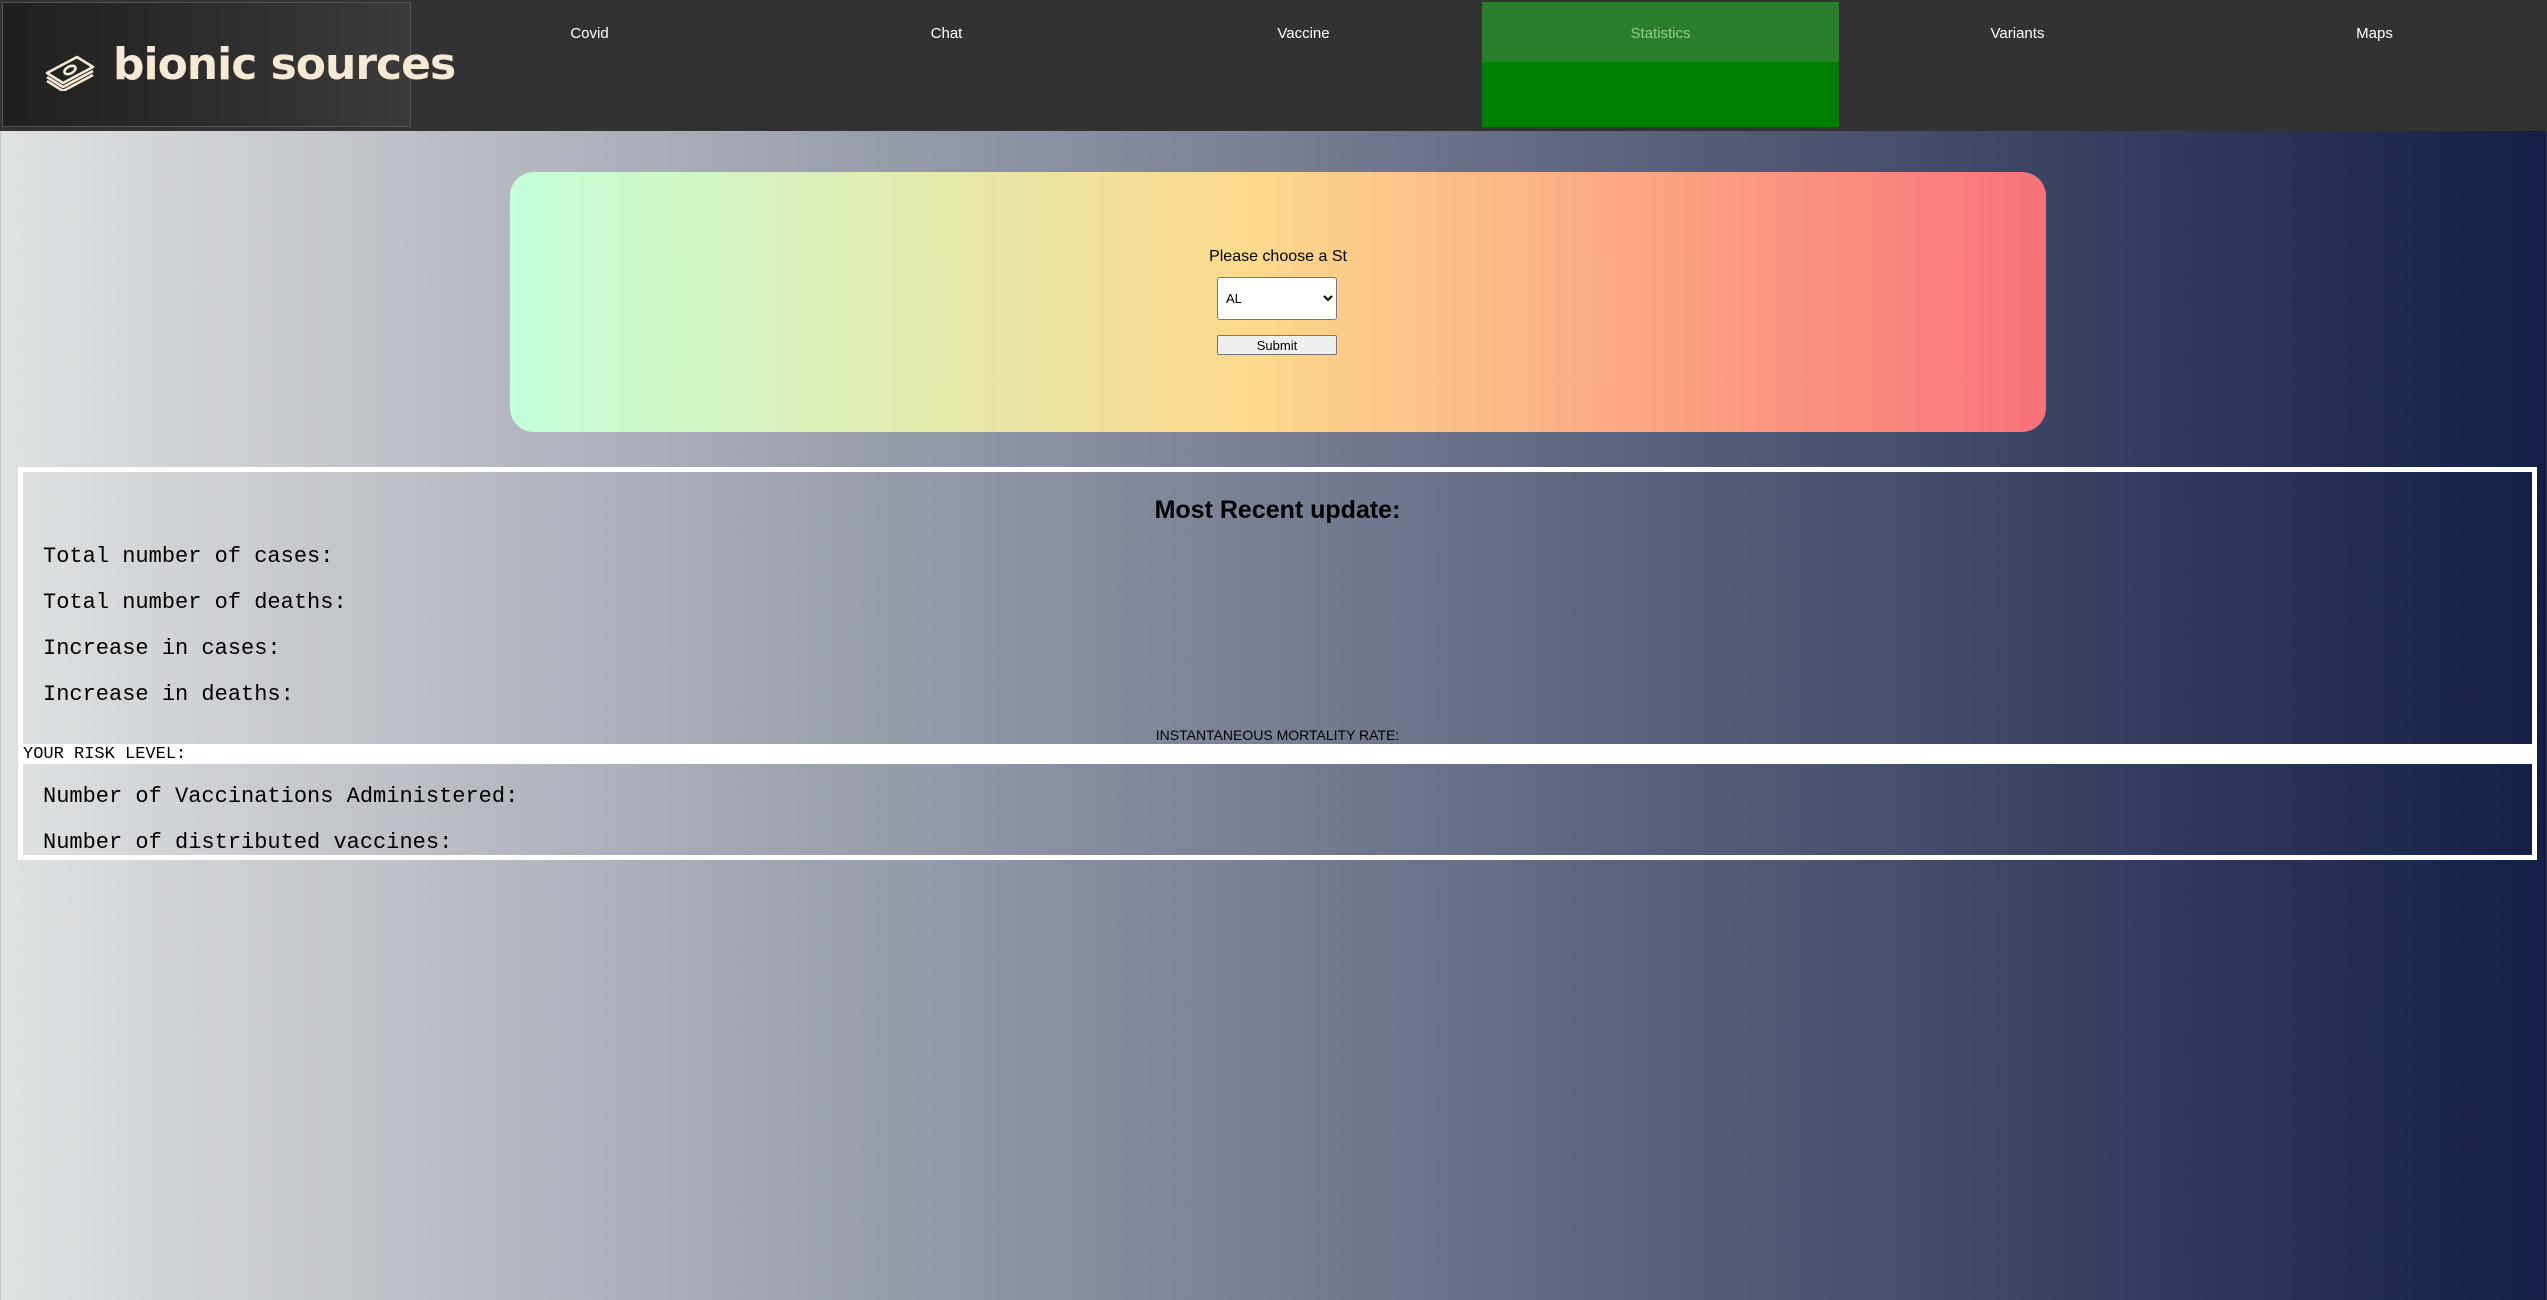 Image resolution: width=2547 pixels, height=1300 pixels. I want to click on nav-item-covid: Covid, so click(589, 64).